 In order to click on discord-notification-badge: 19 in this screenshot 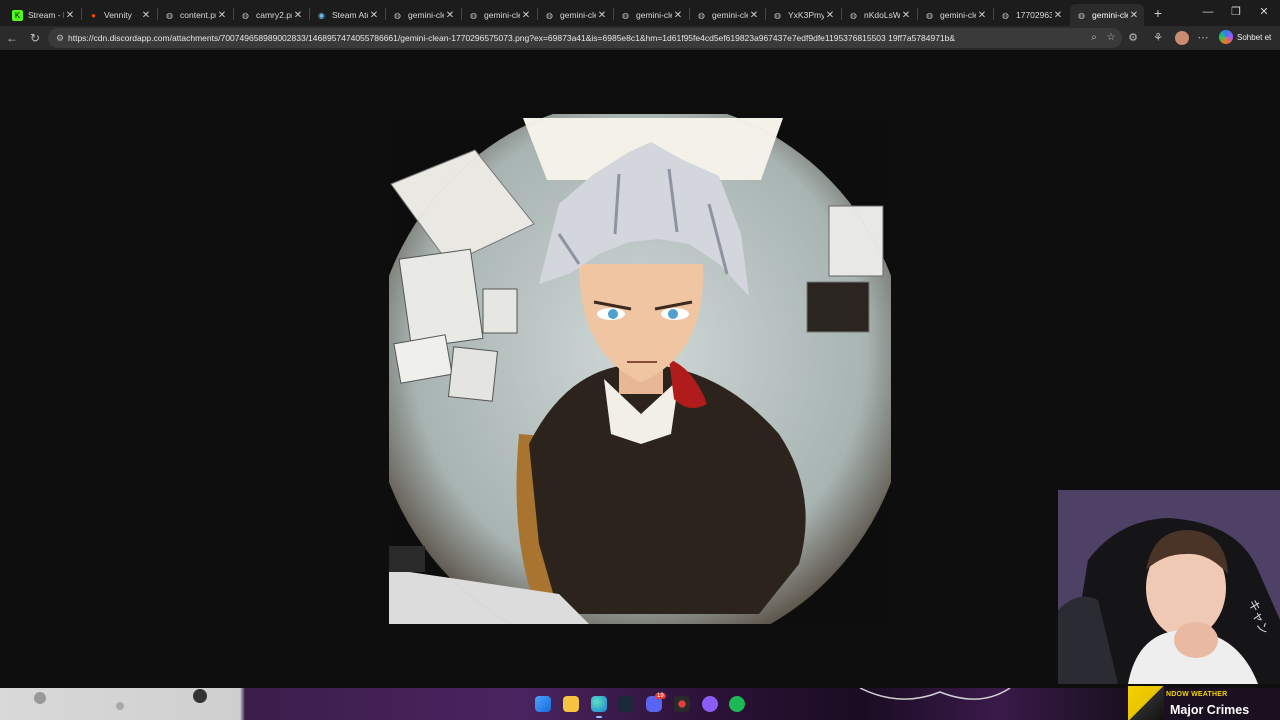, I will do `click(660, 696)`.